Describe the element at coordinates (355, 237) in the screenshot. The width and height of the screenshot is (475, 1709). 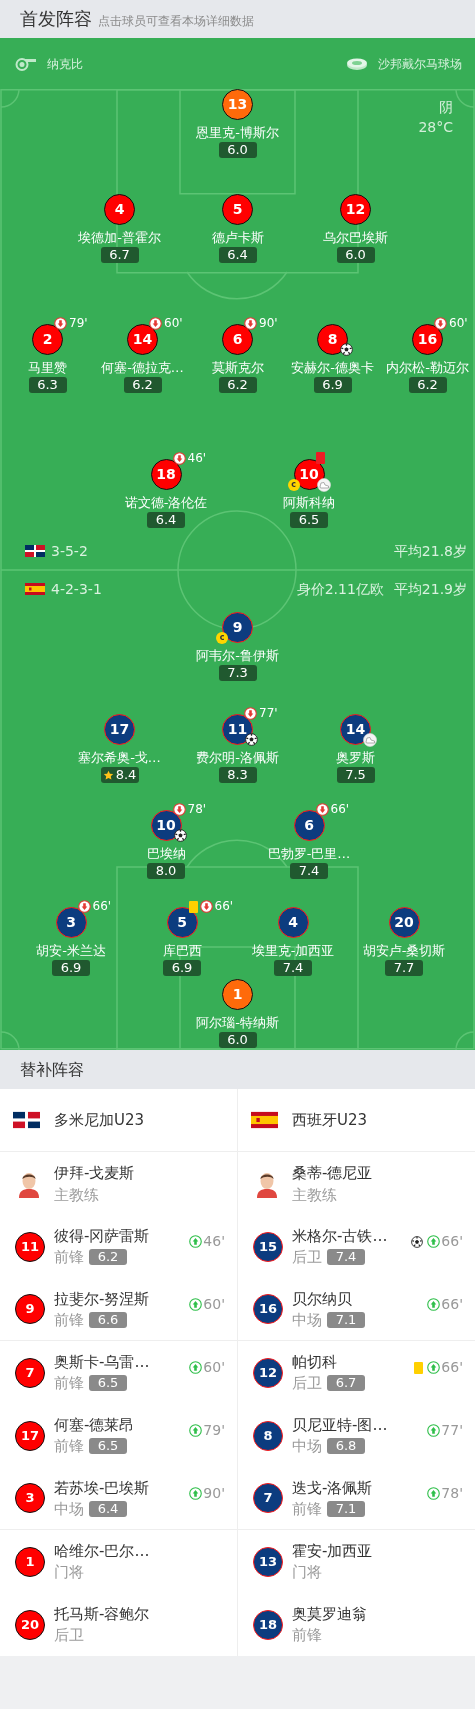
I see `player-name: 乌尔巴埃斯` at that location.